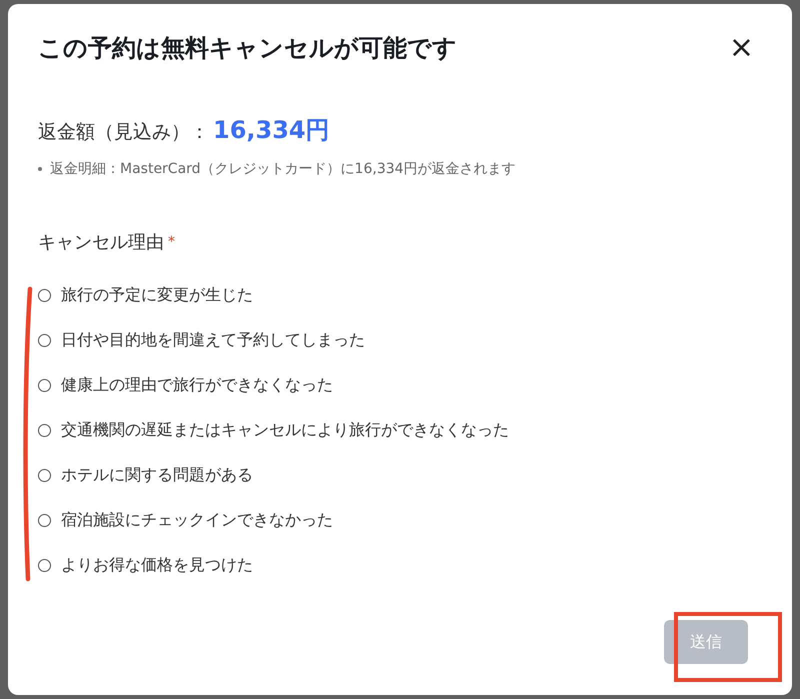 The height and width of the screenshot is (699, 800). What do you see at coordinates (157, 295) in the screenshot?
I see `reason-option: 旅行の予定に変更が生じた` at bounding box center [157, 295].